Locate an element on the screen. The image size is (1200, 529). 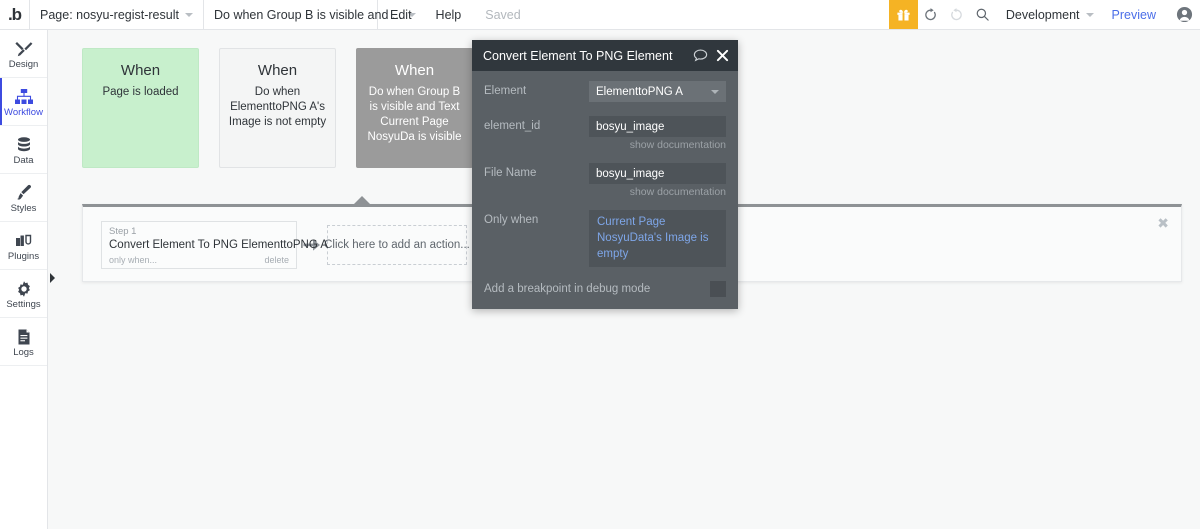
field-file-name: File Name bosyu_image show documentation is located at coordinates (605, 184).